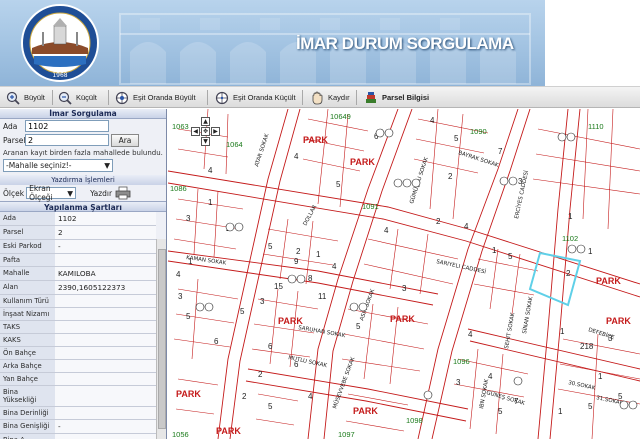 The image size is (640, 439). Describe the element at coordinates (195, 131) in the screenshot. I see `pan-left-button: ◀` at that location.